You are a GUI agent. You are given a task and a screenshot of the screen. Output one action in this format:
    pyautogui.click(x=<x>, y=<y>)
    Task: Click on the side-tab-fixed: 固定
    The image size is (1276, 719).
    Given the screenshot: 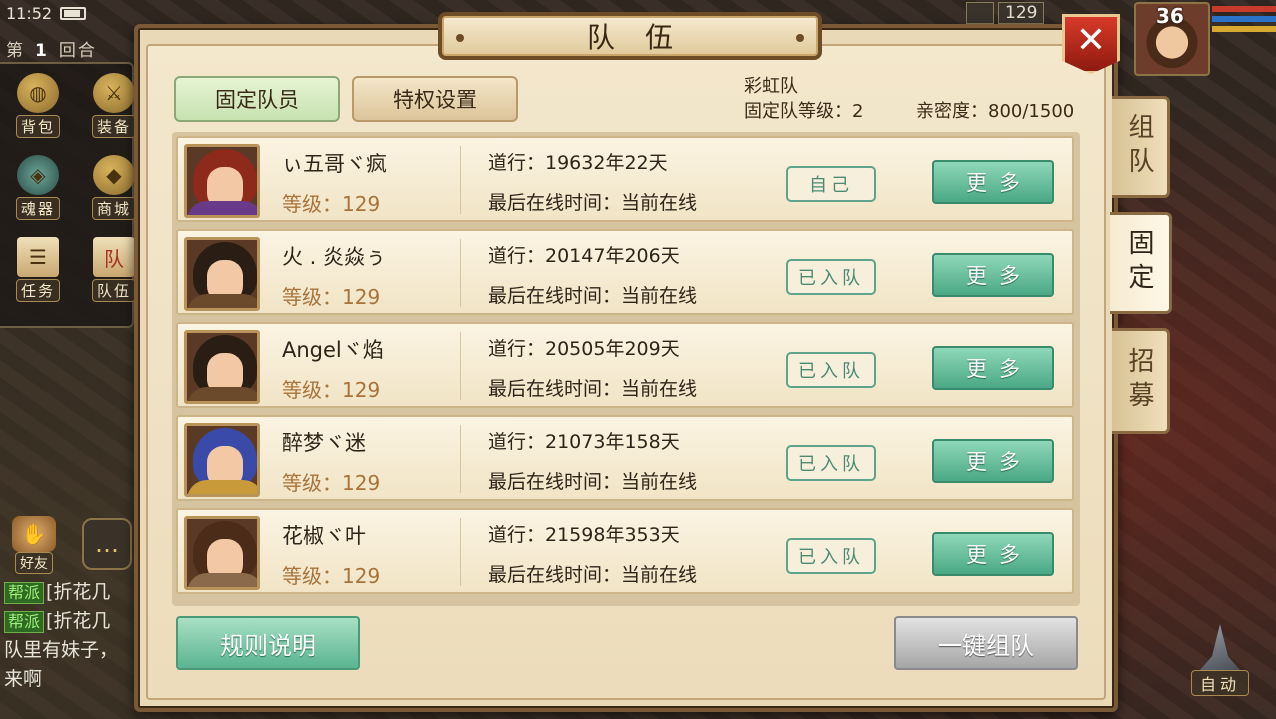 What is the action you would take?
    pyautogui.click(x=1141, y=263)
    